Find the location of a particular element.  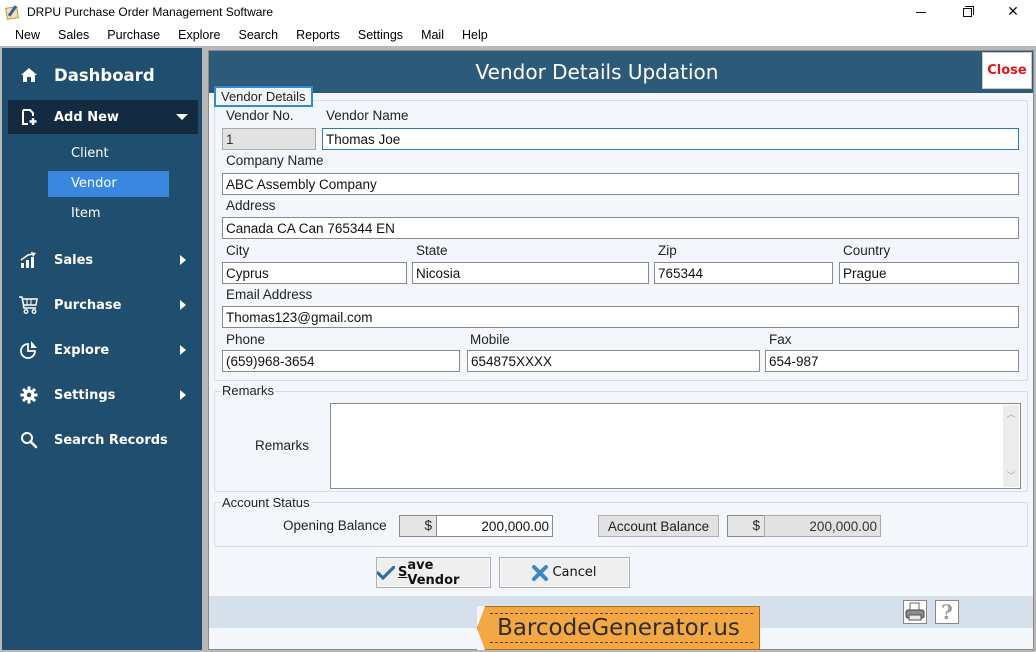

window-close-button: ✕ is located at coordinates (1013, 12).